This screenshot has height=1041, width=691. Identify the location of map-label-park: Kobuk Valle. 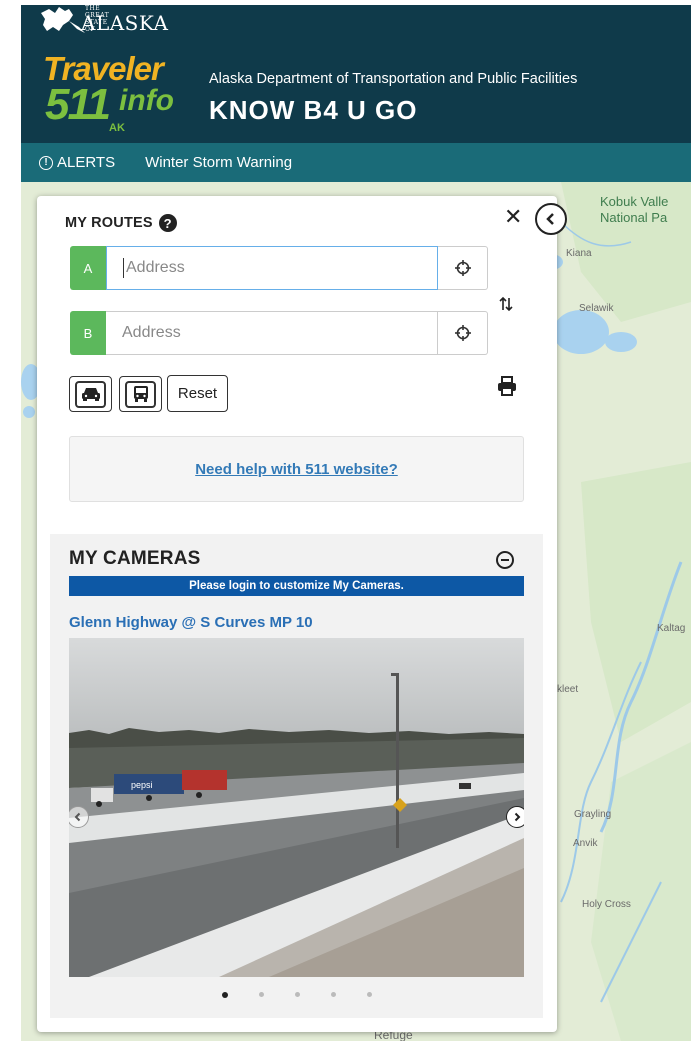
(634, 201).